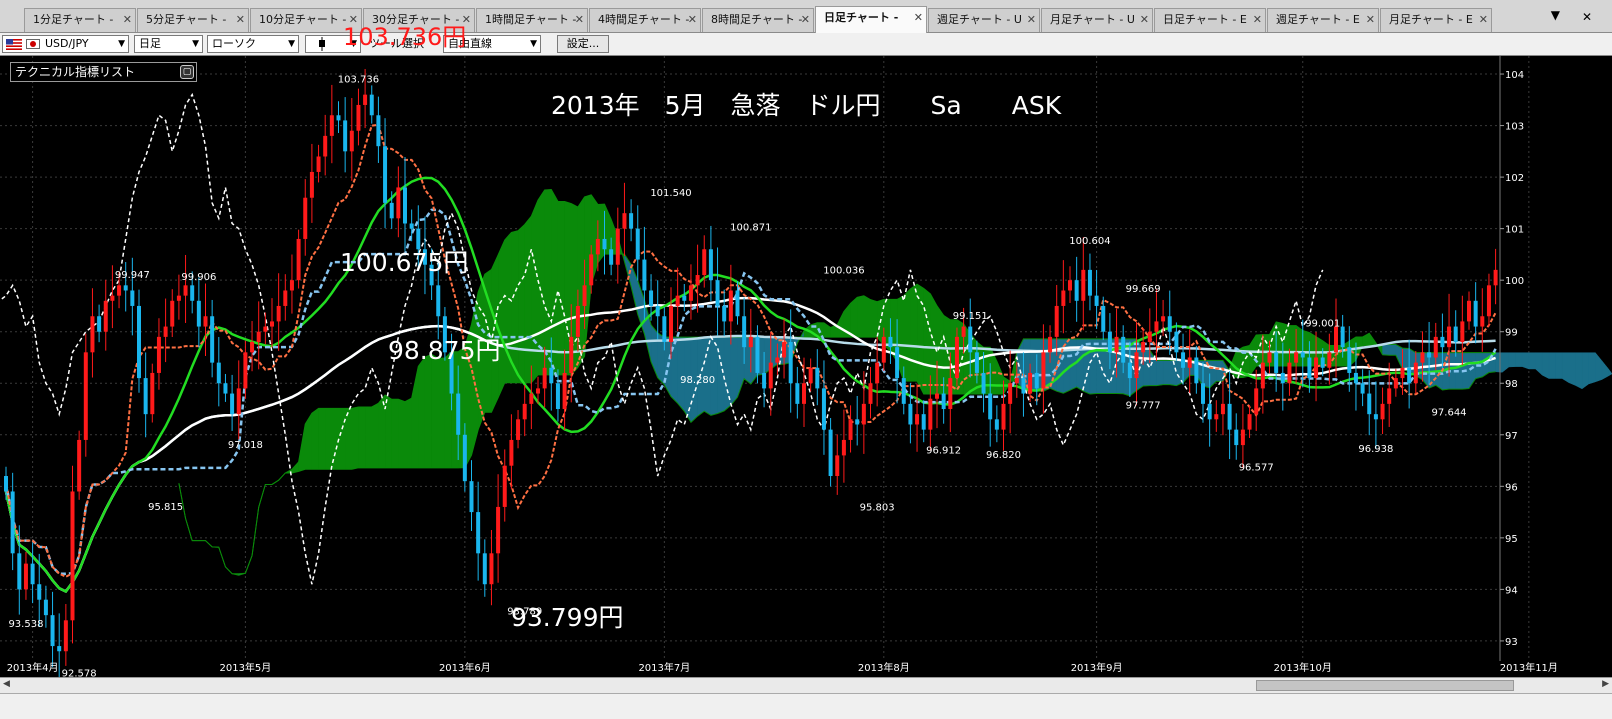 The height and width of the screenshot is (719, 1612). What do you see at coordinates (132, 275) in the screenshot?
I see `price-label: 99.947` at bounding box center [132, 275].